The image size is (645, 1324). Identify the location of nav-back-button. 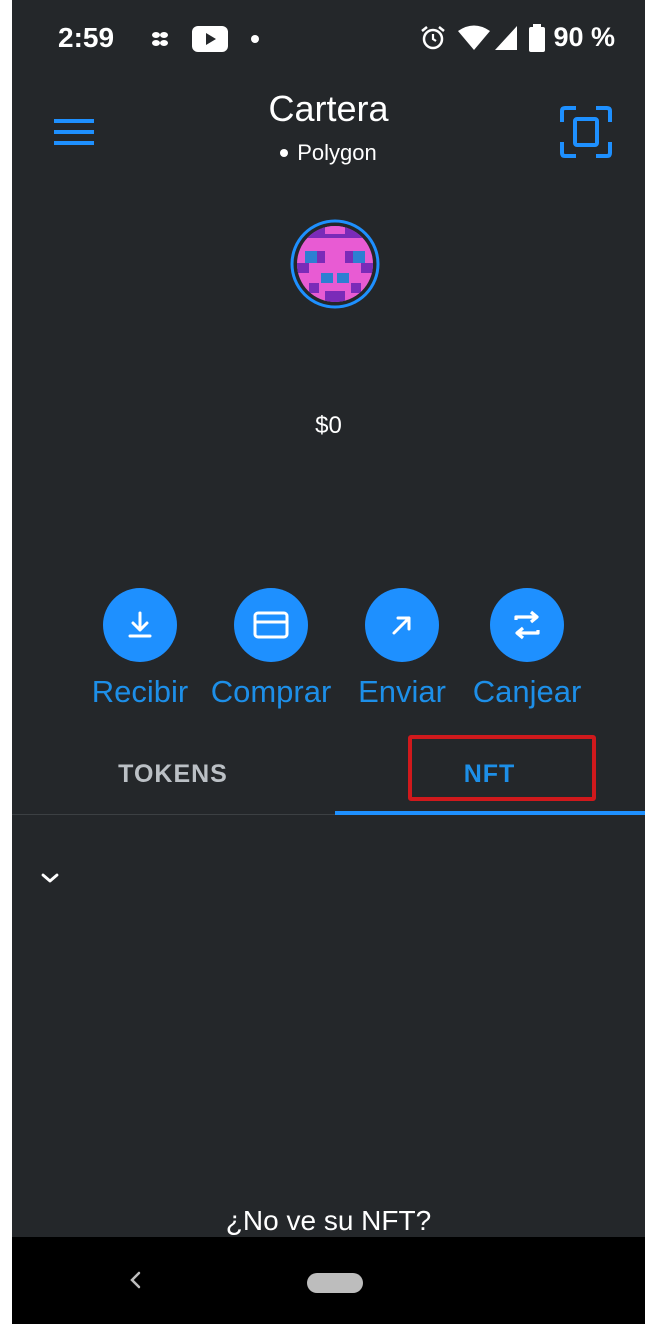
(135, 1280).